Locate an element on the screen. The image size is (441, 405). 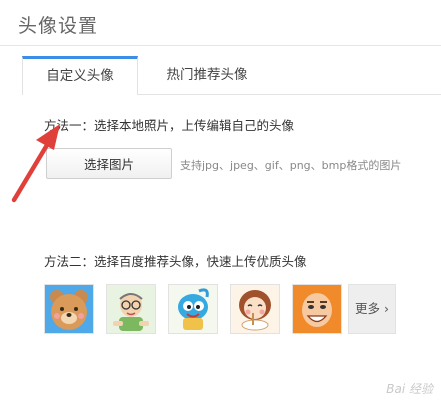
tab-recommended-avatar: 热门推荐头像 is located at coordinates (207, 74).